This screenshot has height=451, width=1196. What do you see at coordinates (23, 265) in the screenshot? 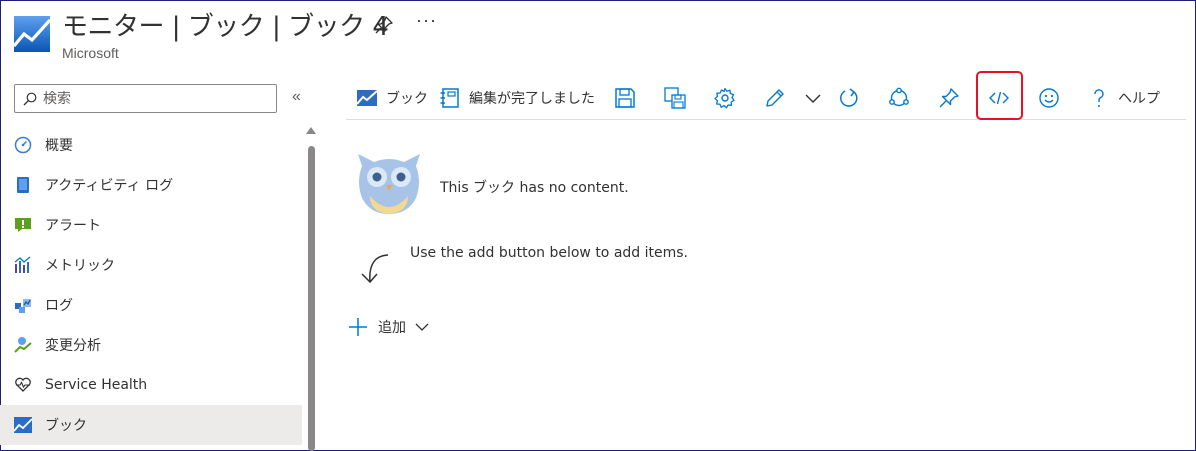
I see `metrics-icon` at bounding box center [23, 265].